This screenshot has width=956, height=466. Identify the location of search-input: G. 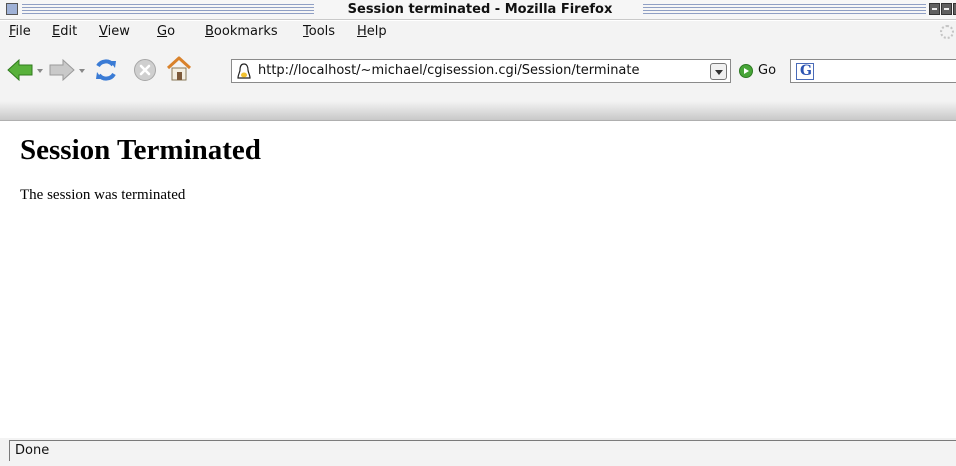
(873, 71).